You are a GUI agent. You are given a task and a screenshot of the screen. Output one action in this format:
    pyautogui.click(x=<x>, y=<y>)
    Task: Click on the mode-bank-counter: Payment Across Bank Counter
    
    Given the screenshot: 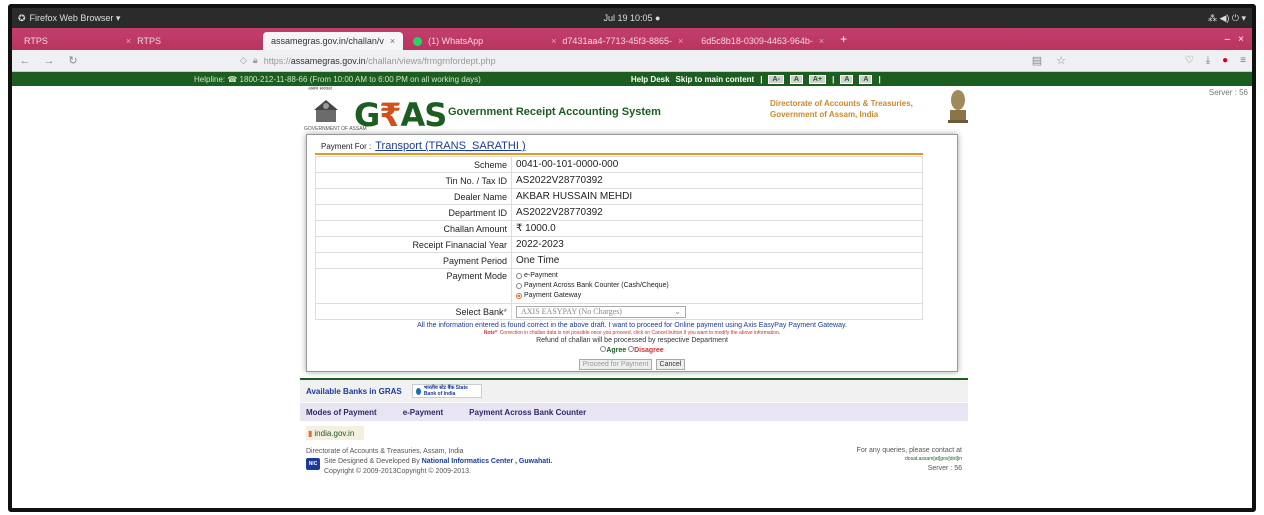 What is the action you would take?
    pyautogui.click(x=527, y=412)
    